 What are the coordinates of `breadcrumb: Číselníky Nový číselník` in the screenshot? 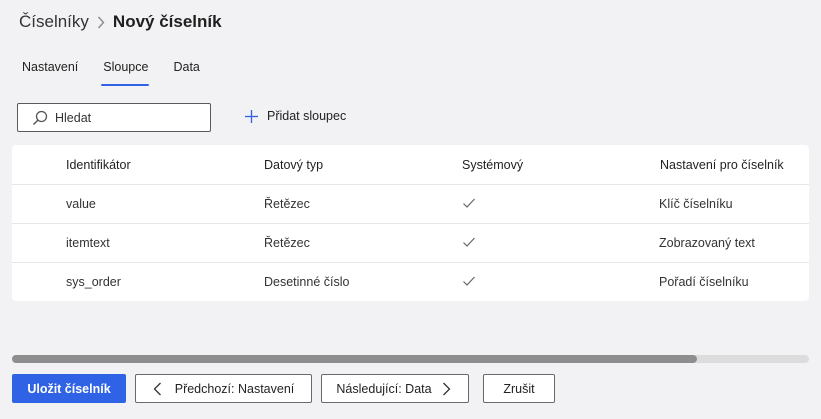 It's located at (120, 22).